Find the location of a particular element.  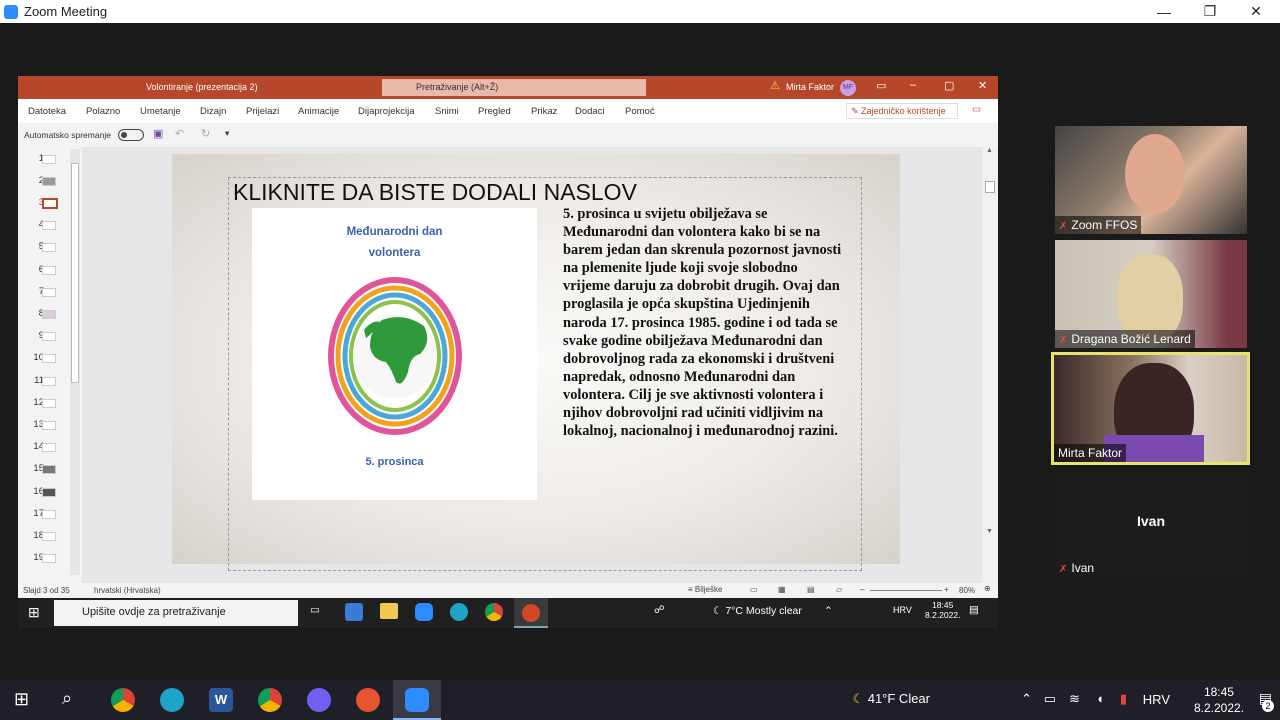

normal-view-icon: ▭ is located at coordinates (754, 589).